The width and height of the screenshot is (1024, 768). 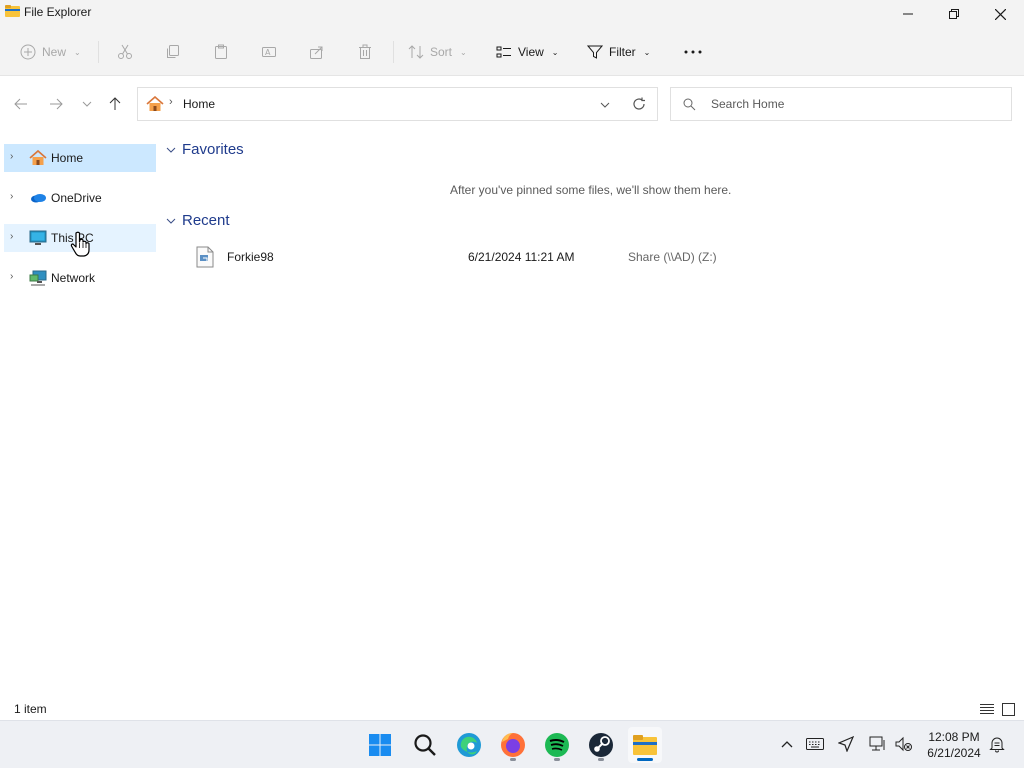 What do you see at coordinates (531, 52) in the screenshot?
I see `view-label: View` at bounding box center [531, 52].